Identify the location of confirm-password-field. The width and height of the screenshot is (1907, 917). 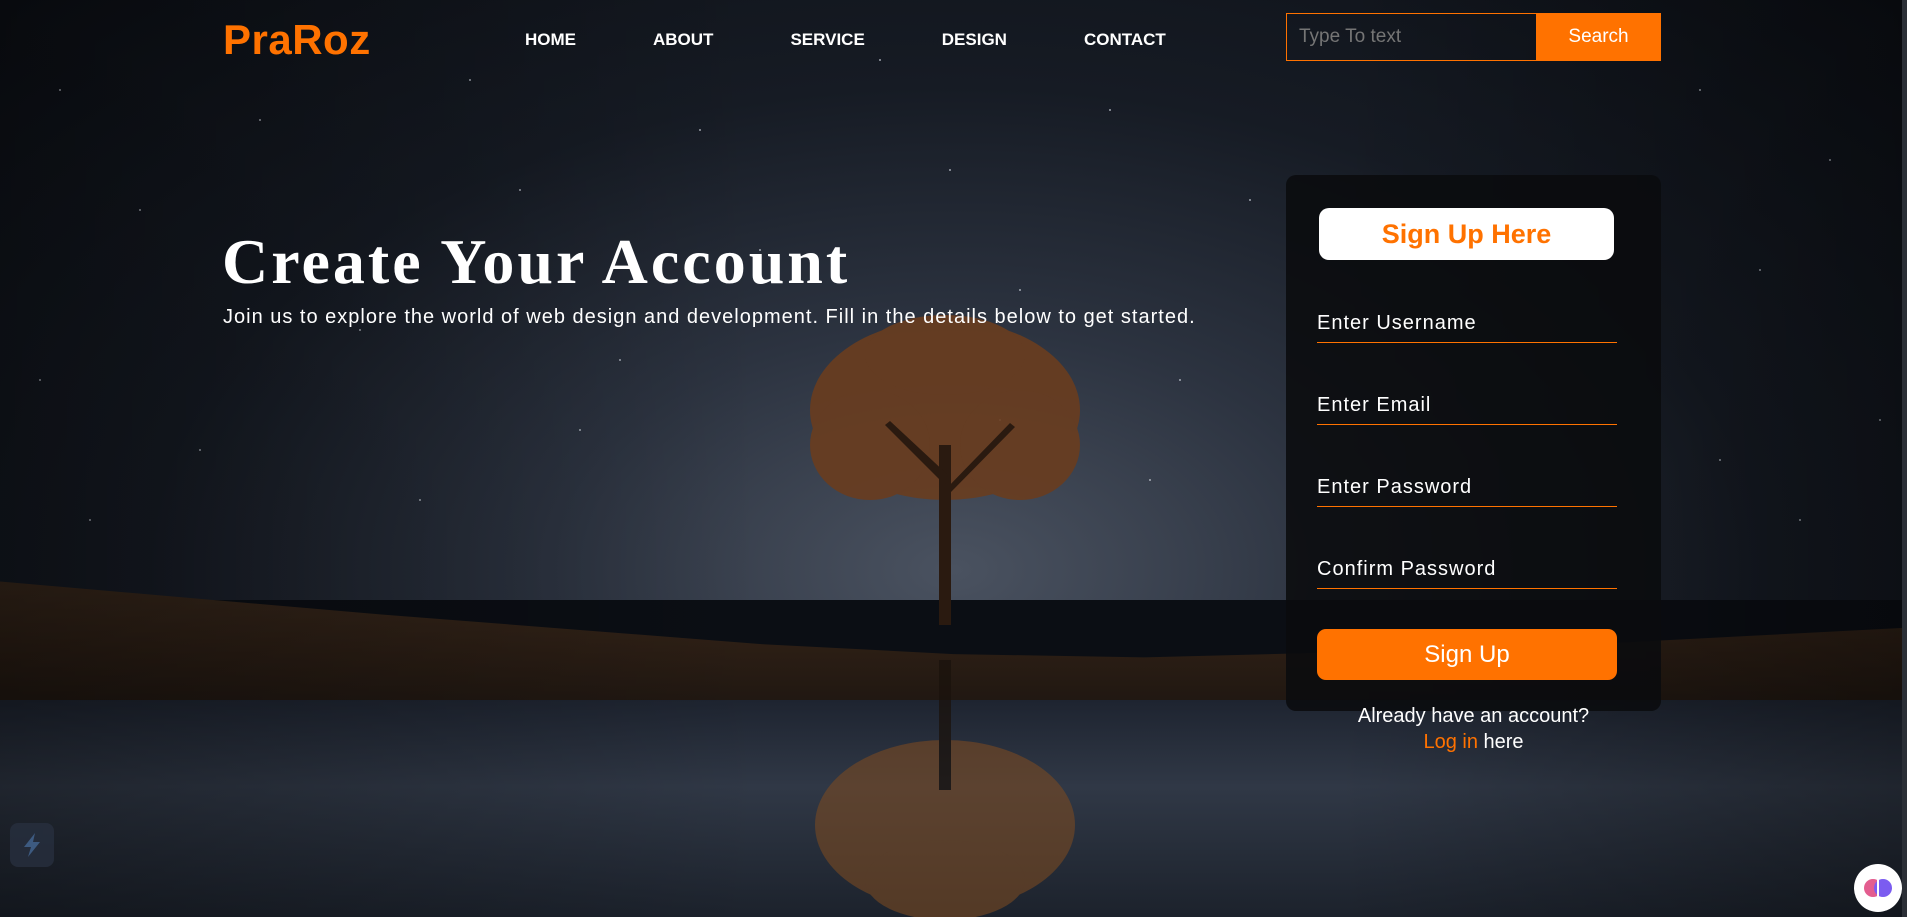
(1467, 571).